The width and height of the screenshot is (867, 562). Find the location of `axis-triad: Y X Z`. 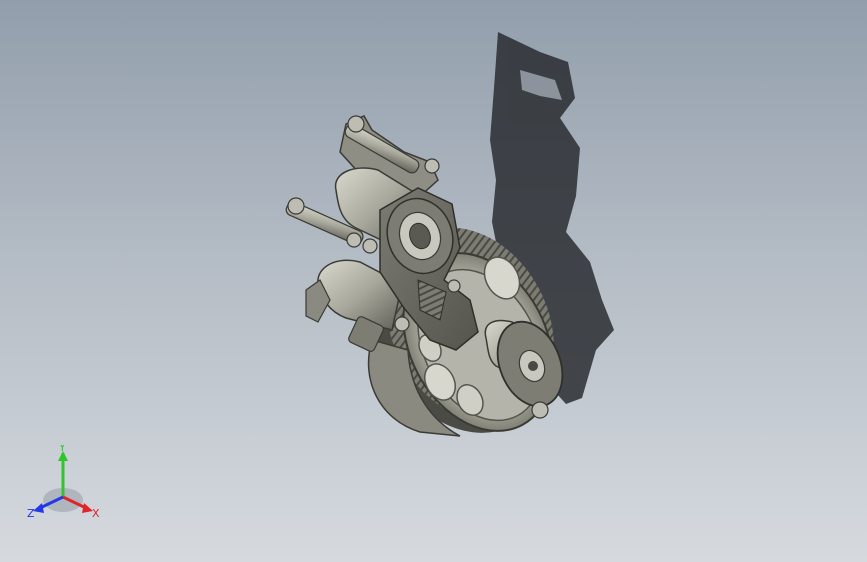

axis-triad: Y X Z is located at coordinates (63, 482).